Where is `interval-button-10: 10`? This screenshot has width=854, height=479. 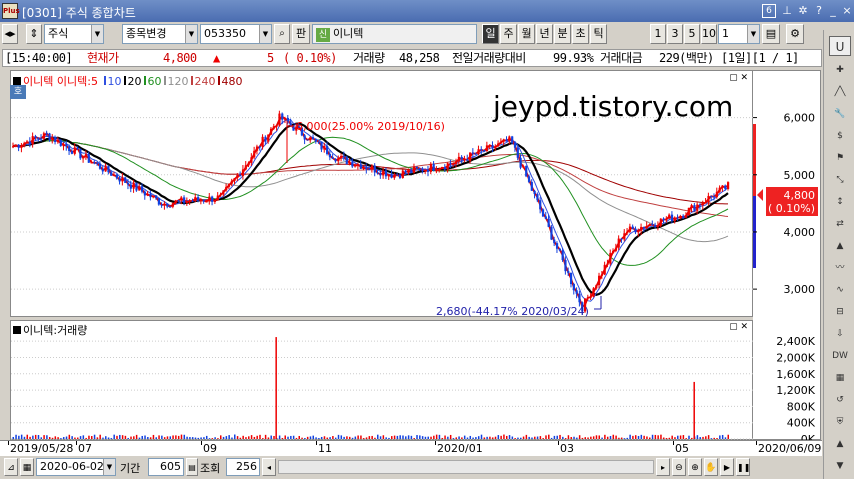 interval-button-10: 10 is located at coordinates (709, 34).